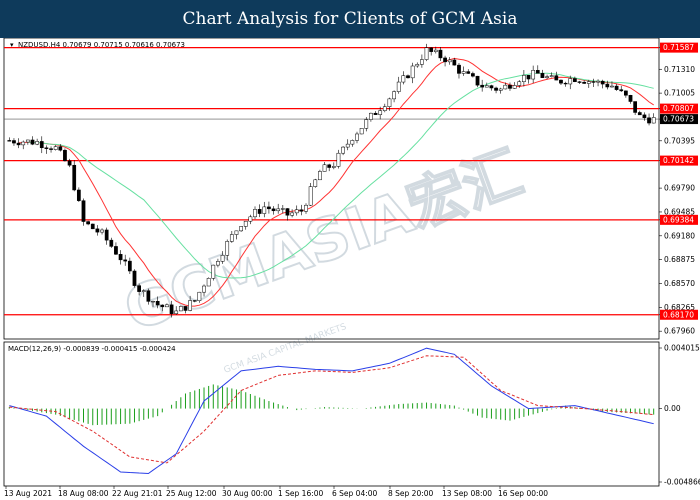  What do you see at coordinates (83, 493) in the screenshot?
I see `time-tick-label: 18 Aug 08:00` at bounding box center [83, 493].